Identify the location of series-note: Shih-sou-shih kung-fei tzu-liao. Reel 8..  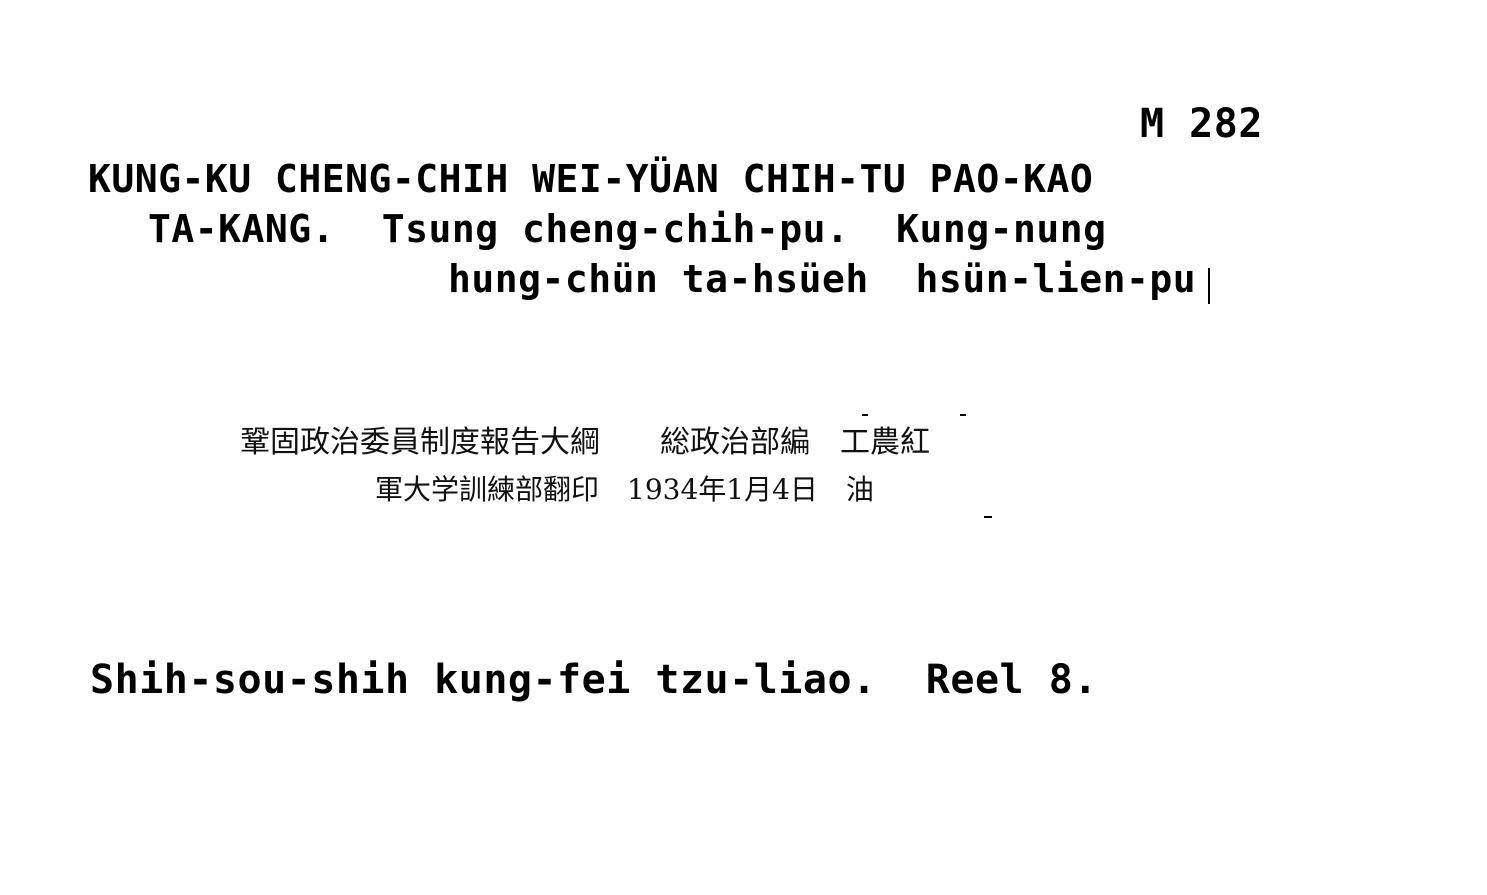
(594, 680).